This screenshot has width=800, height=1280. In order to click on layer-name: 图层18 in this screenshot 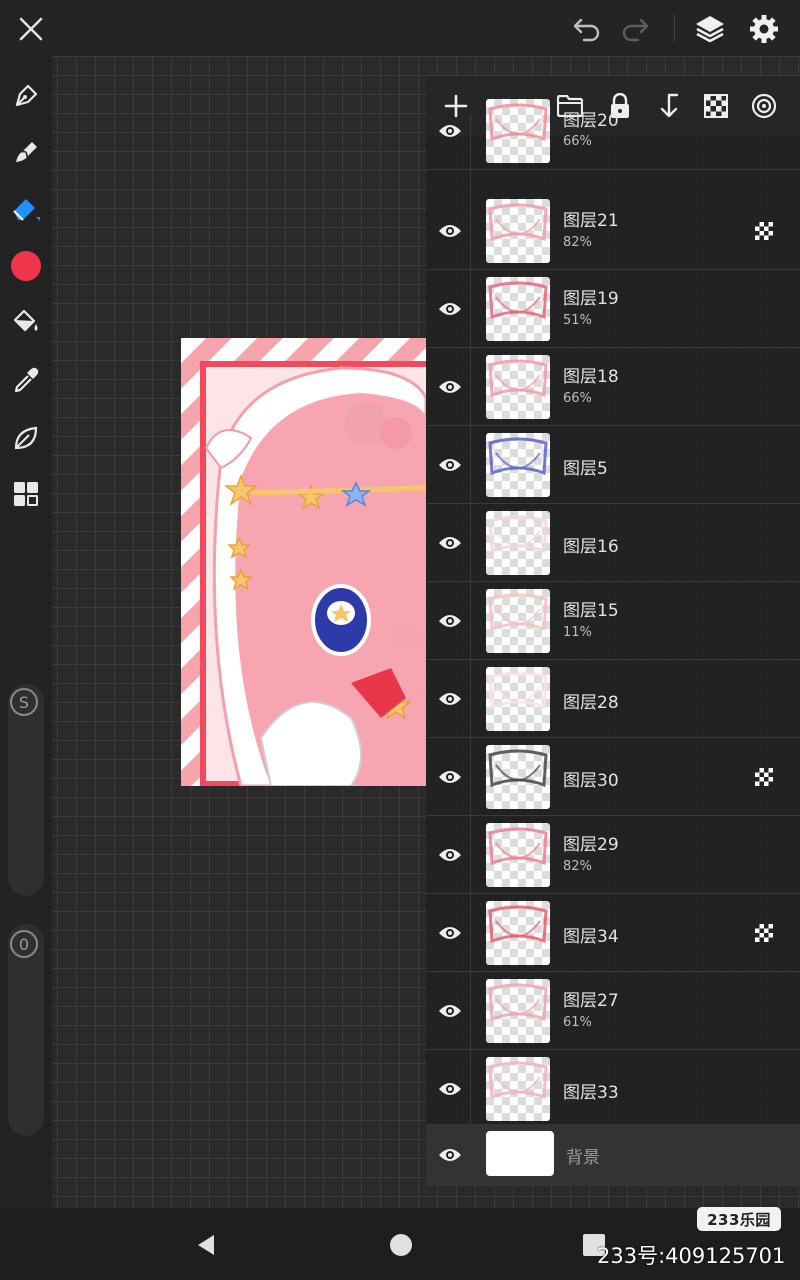, I will do `click(591, 377)`.